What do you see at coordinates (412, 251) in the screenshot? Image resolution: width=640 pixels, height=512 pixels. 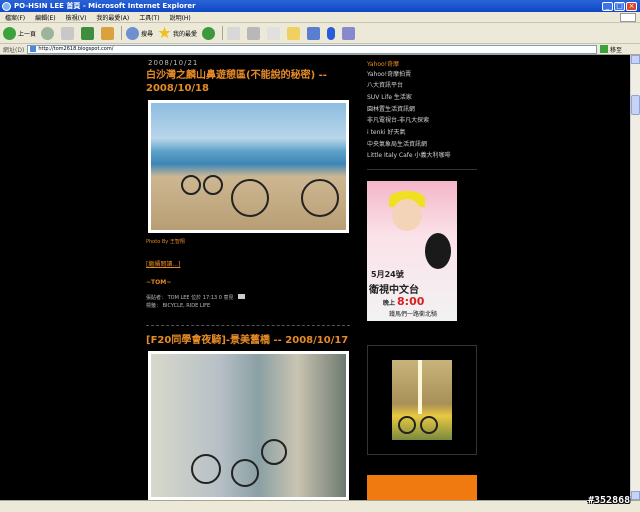 I see `tv-program-ad: 5月24號 衛視中文台 晚上 8:00 鐵馬們一路衝北騎` at bounding box center [412, 251].